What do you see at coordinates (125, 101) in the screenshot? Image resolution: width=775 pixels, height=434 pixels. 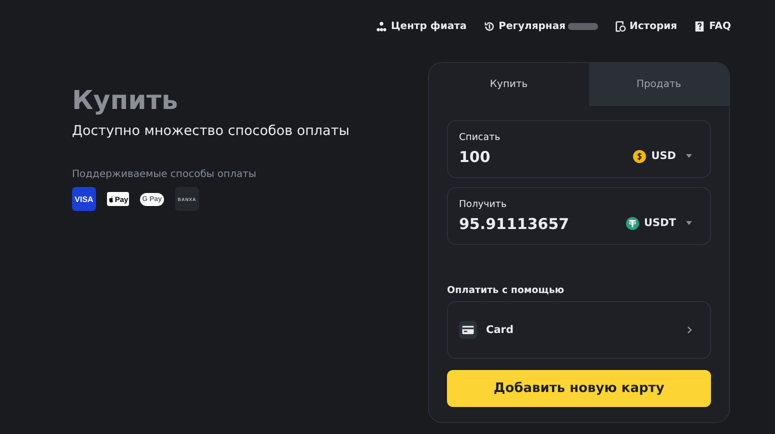 I see `page-title: Купить` at bounding box center [125, 101].